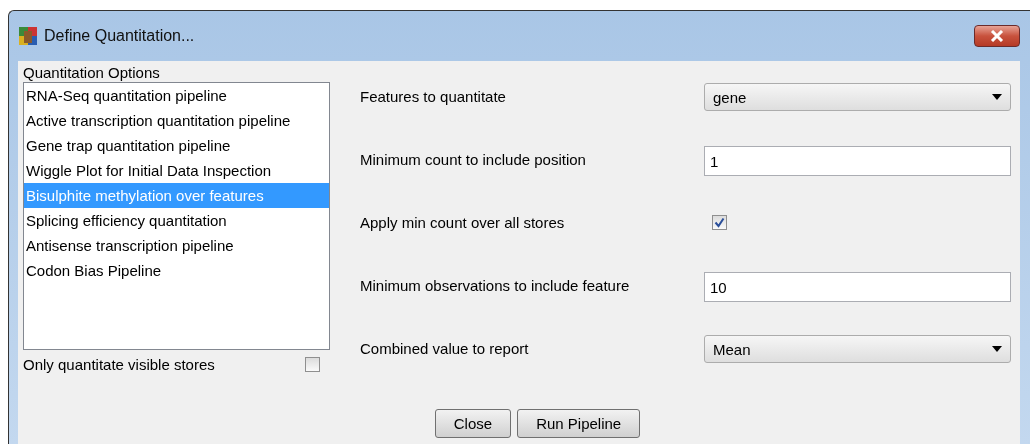 The width and height of the screenshot is (1030, 444). I want to click on setting-label: Features to quantitate, so click(433, 97).